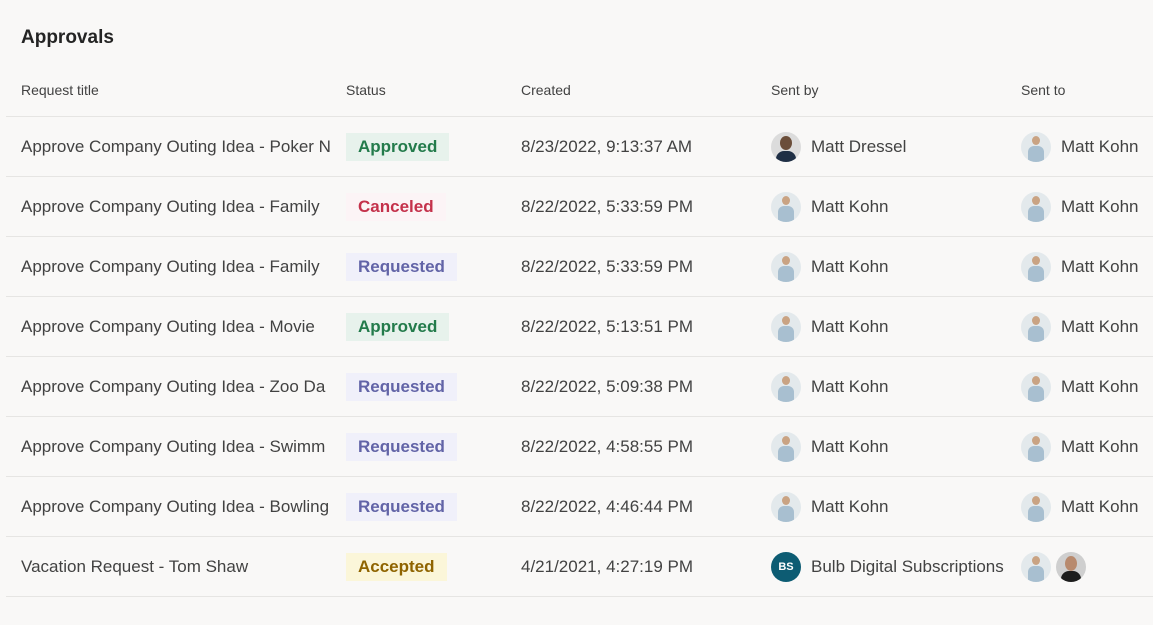  Describe the element at coordinates (176, 446) in the screenshot. I see `request-title: Approve Company Outing Idea - Swimm` at that location.